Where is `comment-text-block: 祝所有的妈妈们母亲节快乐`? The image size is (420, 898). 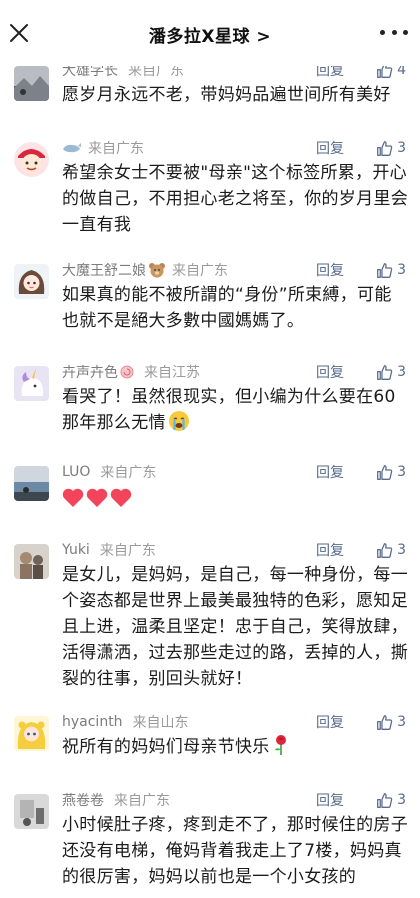
comment-text-block: 祝所有的妈妈们母亲节快乐 is located at coordinates (235, 747).